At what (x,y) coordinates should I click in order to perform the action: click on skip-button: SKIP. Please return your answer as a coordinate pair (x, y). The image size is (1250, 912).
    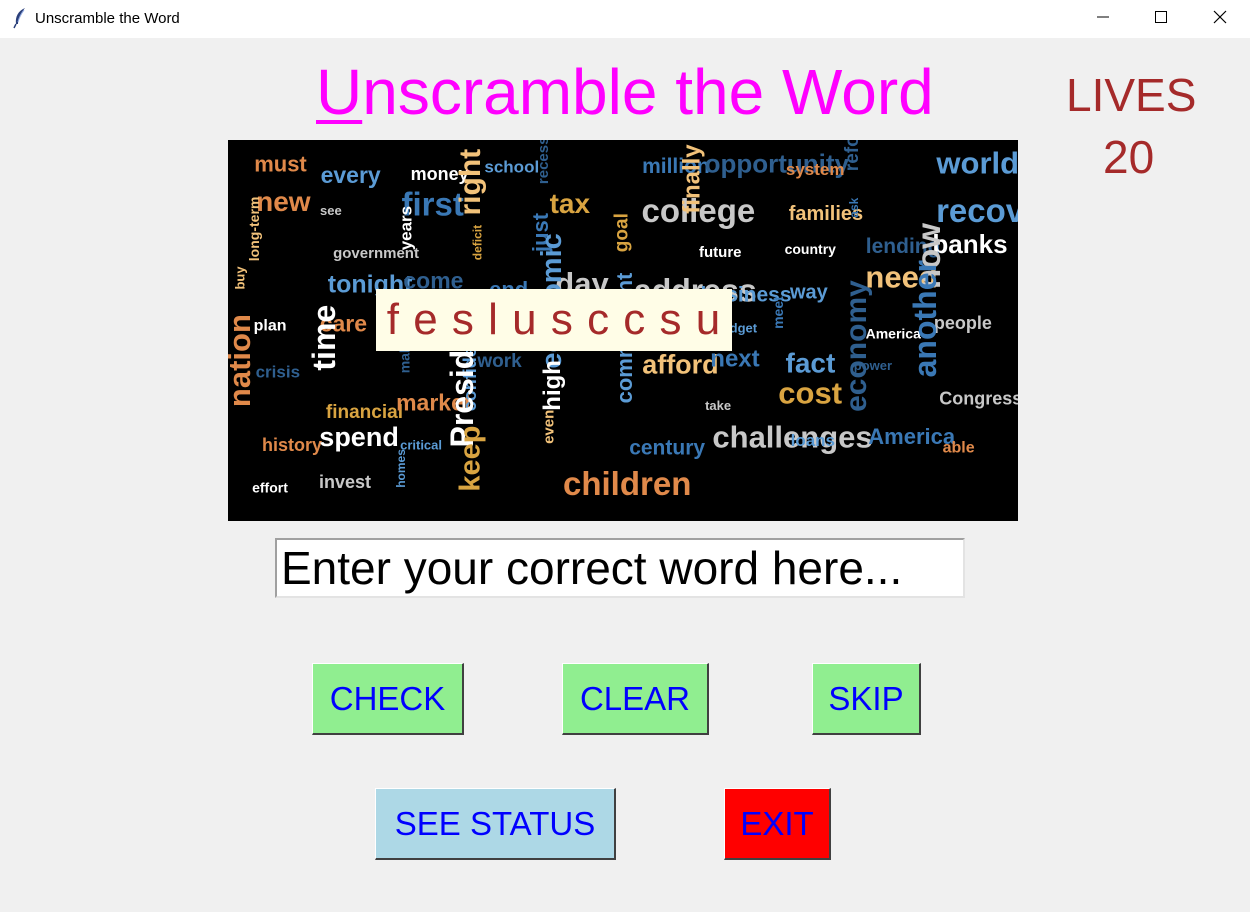
    Looking at the image, I should click on (866, 699).